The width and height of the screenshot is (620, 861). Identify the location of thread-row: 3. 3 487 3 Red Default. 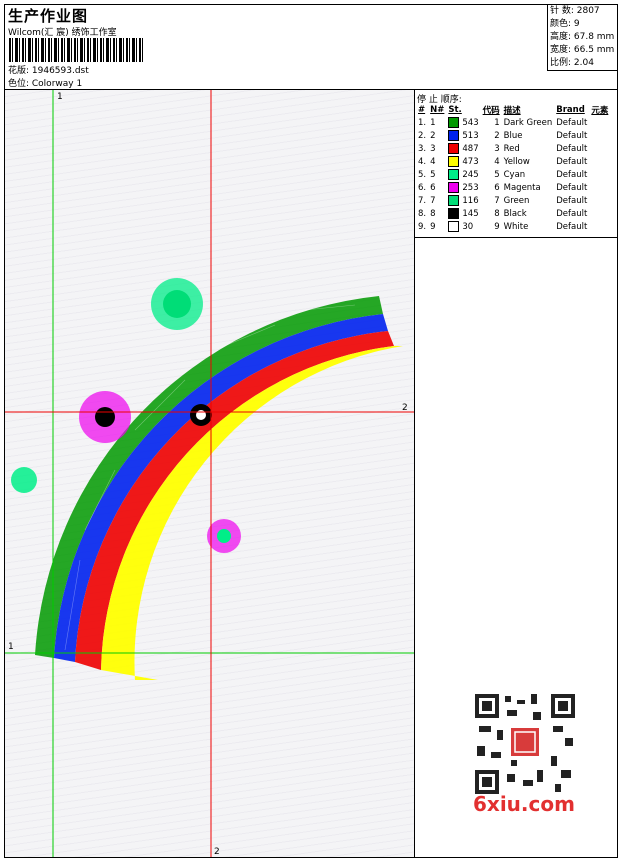
(513, 148).